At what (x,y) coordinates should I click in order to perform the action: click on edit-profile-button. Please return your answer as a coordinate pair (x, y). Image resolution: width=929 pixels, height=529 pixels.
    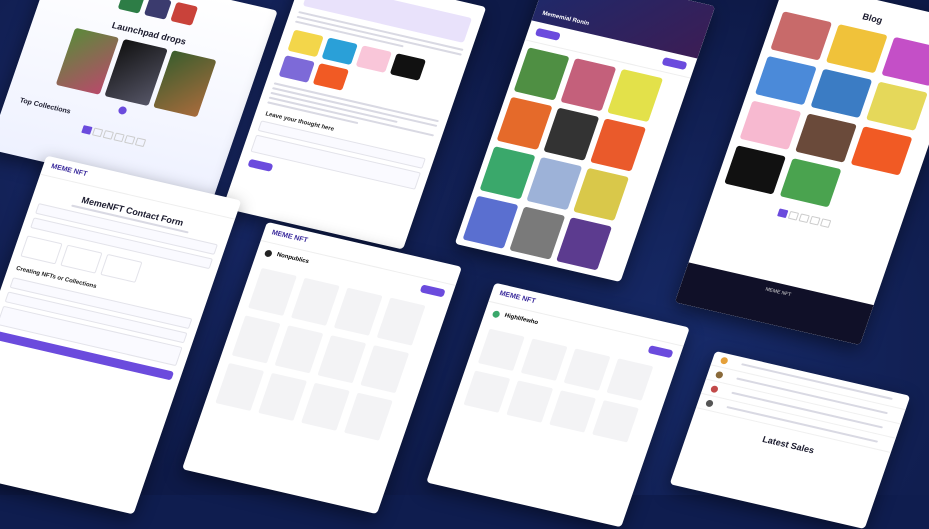
    Looking at the image, I should click on (660, 352).